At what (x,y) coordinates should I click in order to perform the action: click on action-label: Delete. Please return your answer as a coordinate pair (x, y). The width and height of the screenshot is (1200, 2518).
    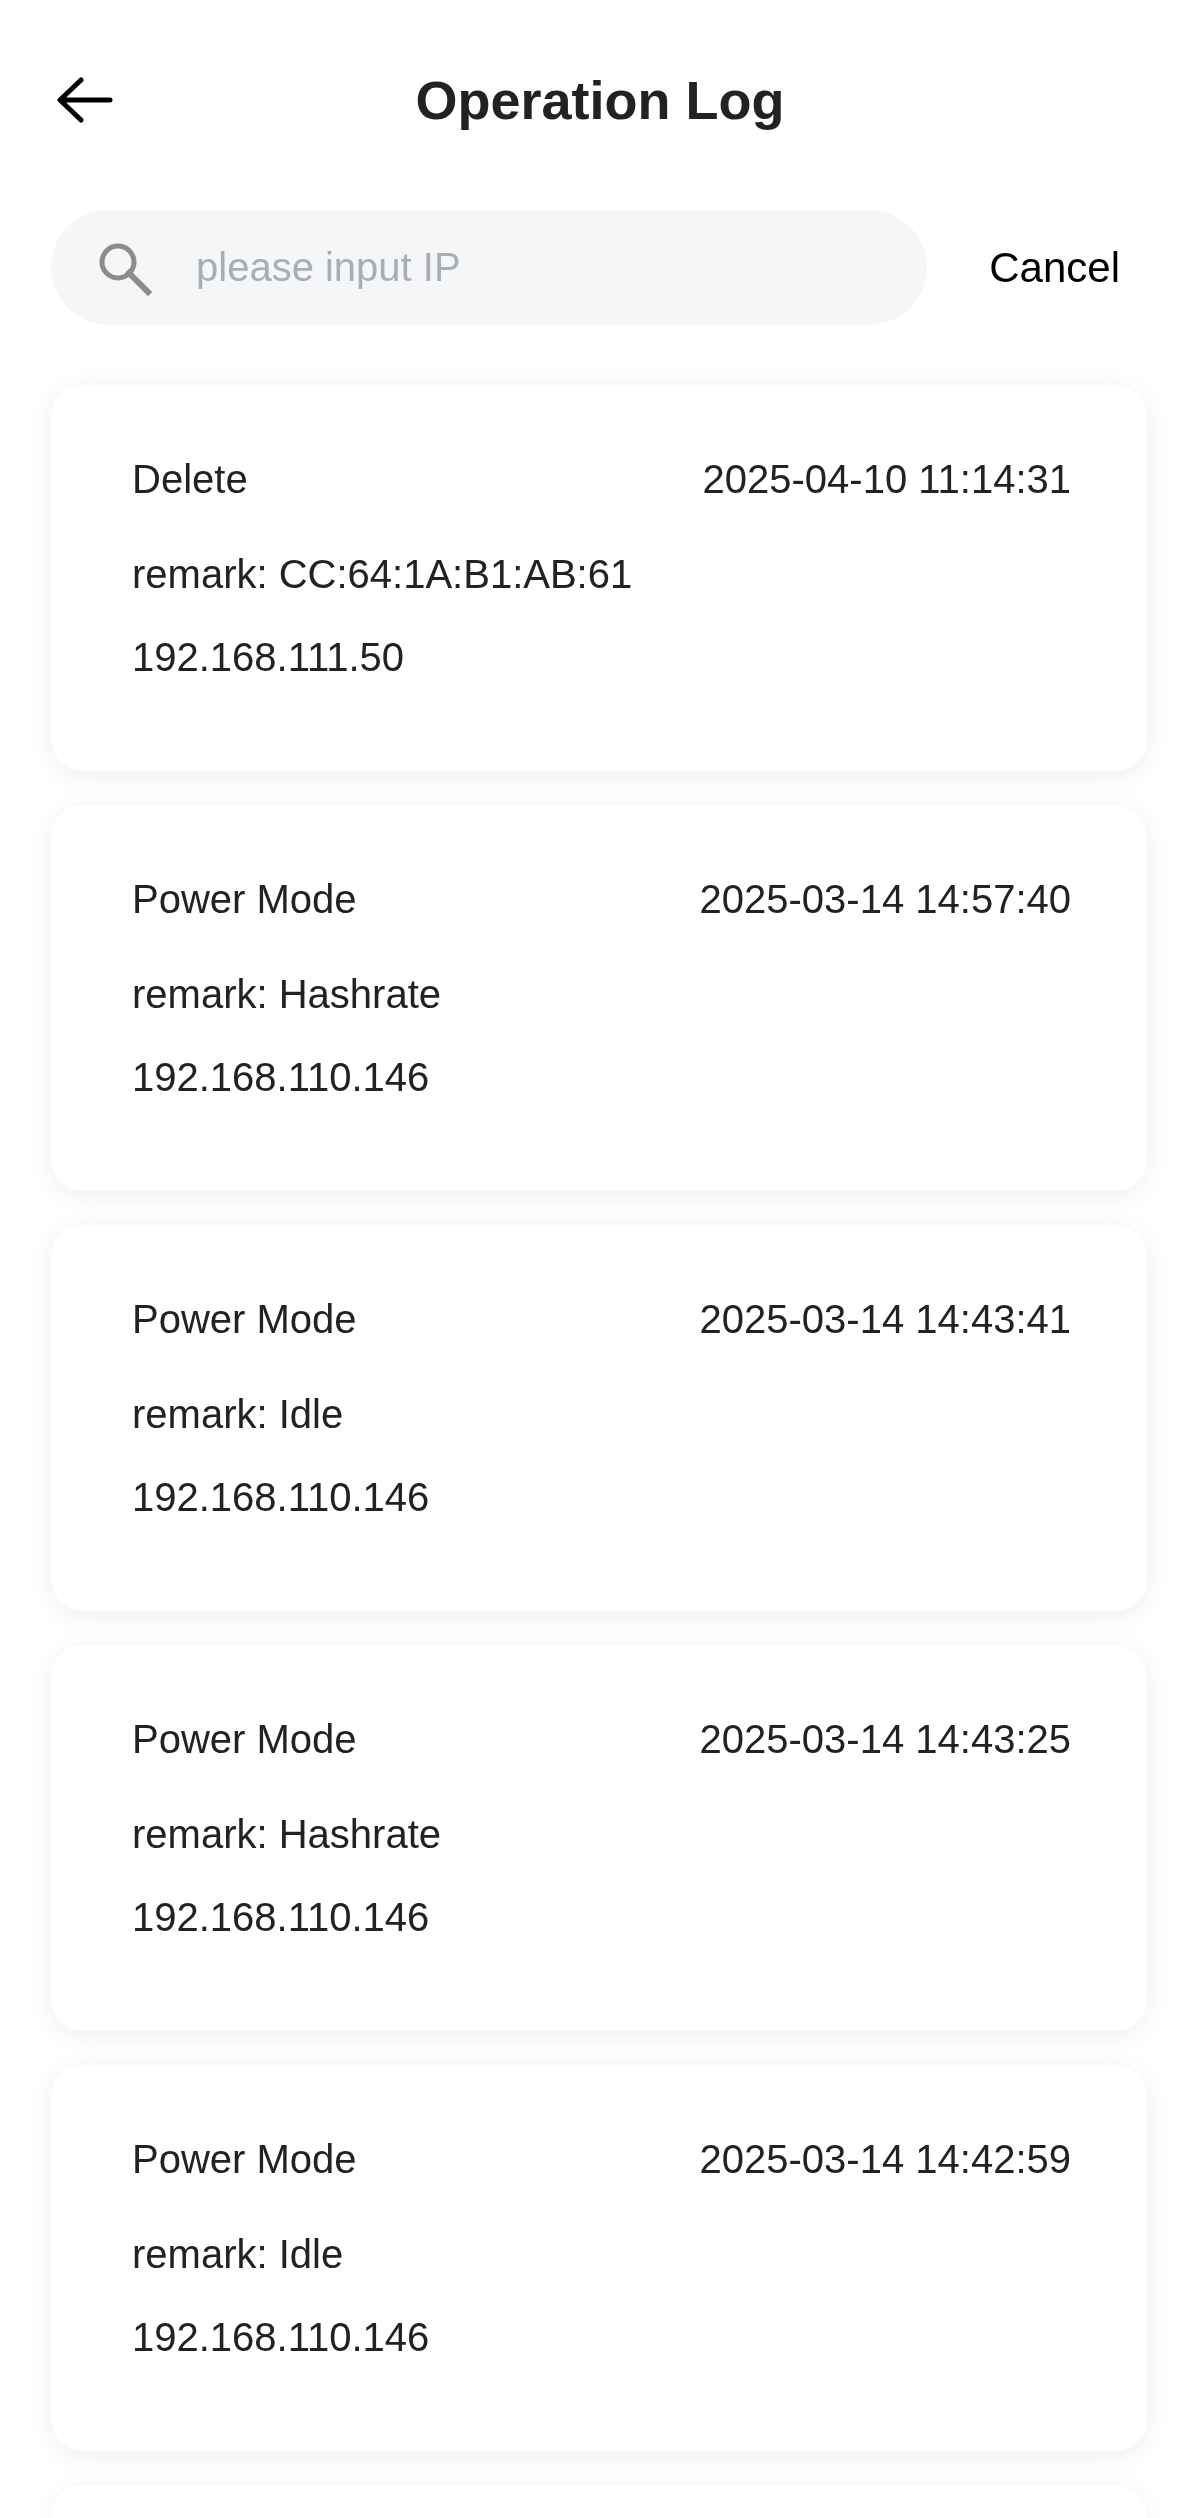
    Looking at the image, I should click on (190, 479).